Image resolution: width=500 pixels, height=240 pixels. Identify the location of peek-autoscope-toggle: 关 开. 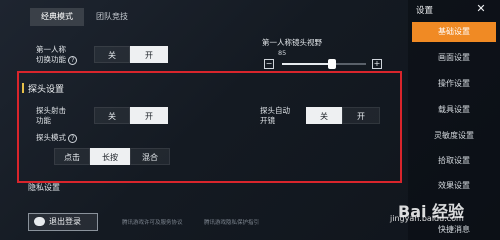
(343, 115).